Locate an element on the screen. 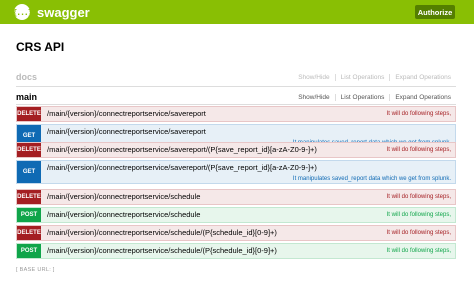 This screenshot has height=285, width=474. logo-text: swagger is located at coordinates (63, 12).